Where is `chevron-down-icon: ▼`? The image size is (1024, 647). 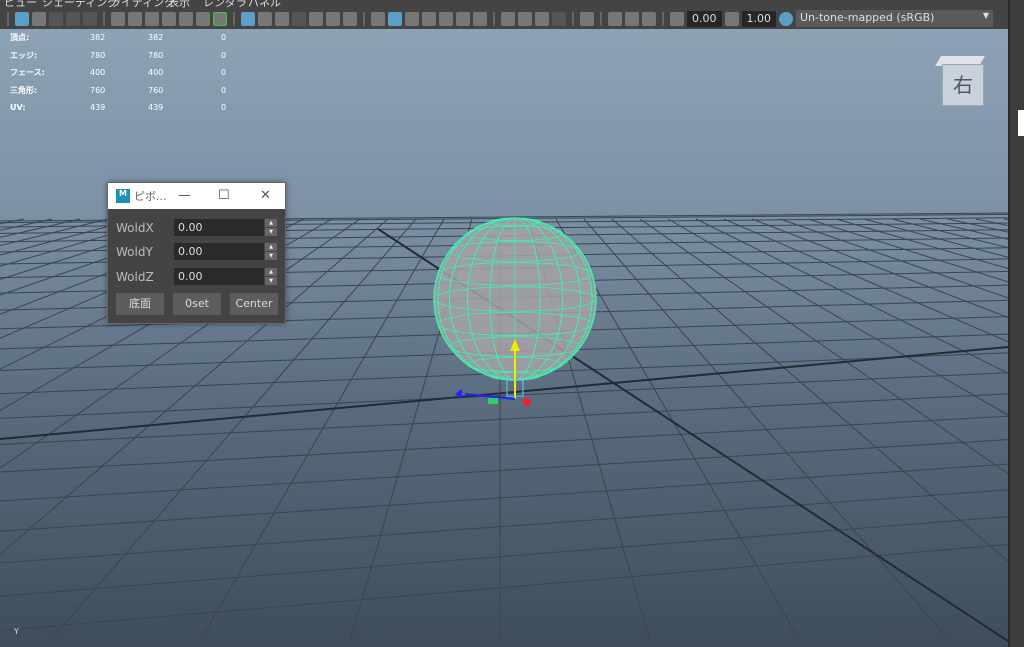
chevron-down-icon: ▼ is located at coordinates (985, 15).